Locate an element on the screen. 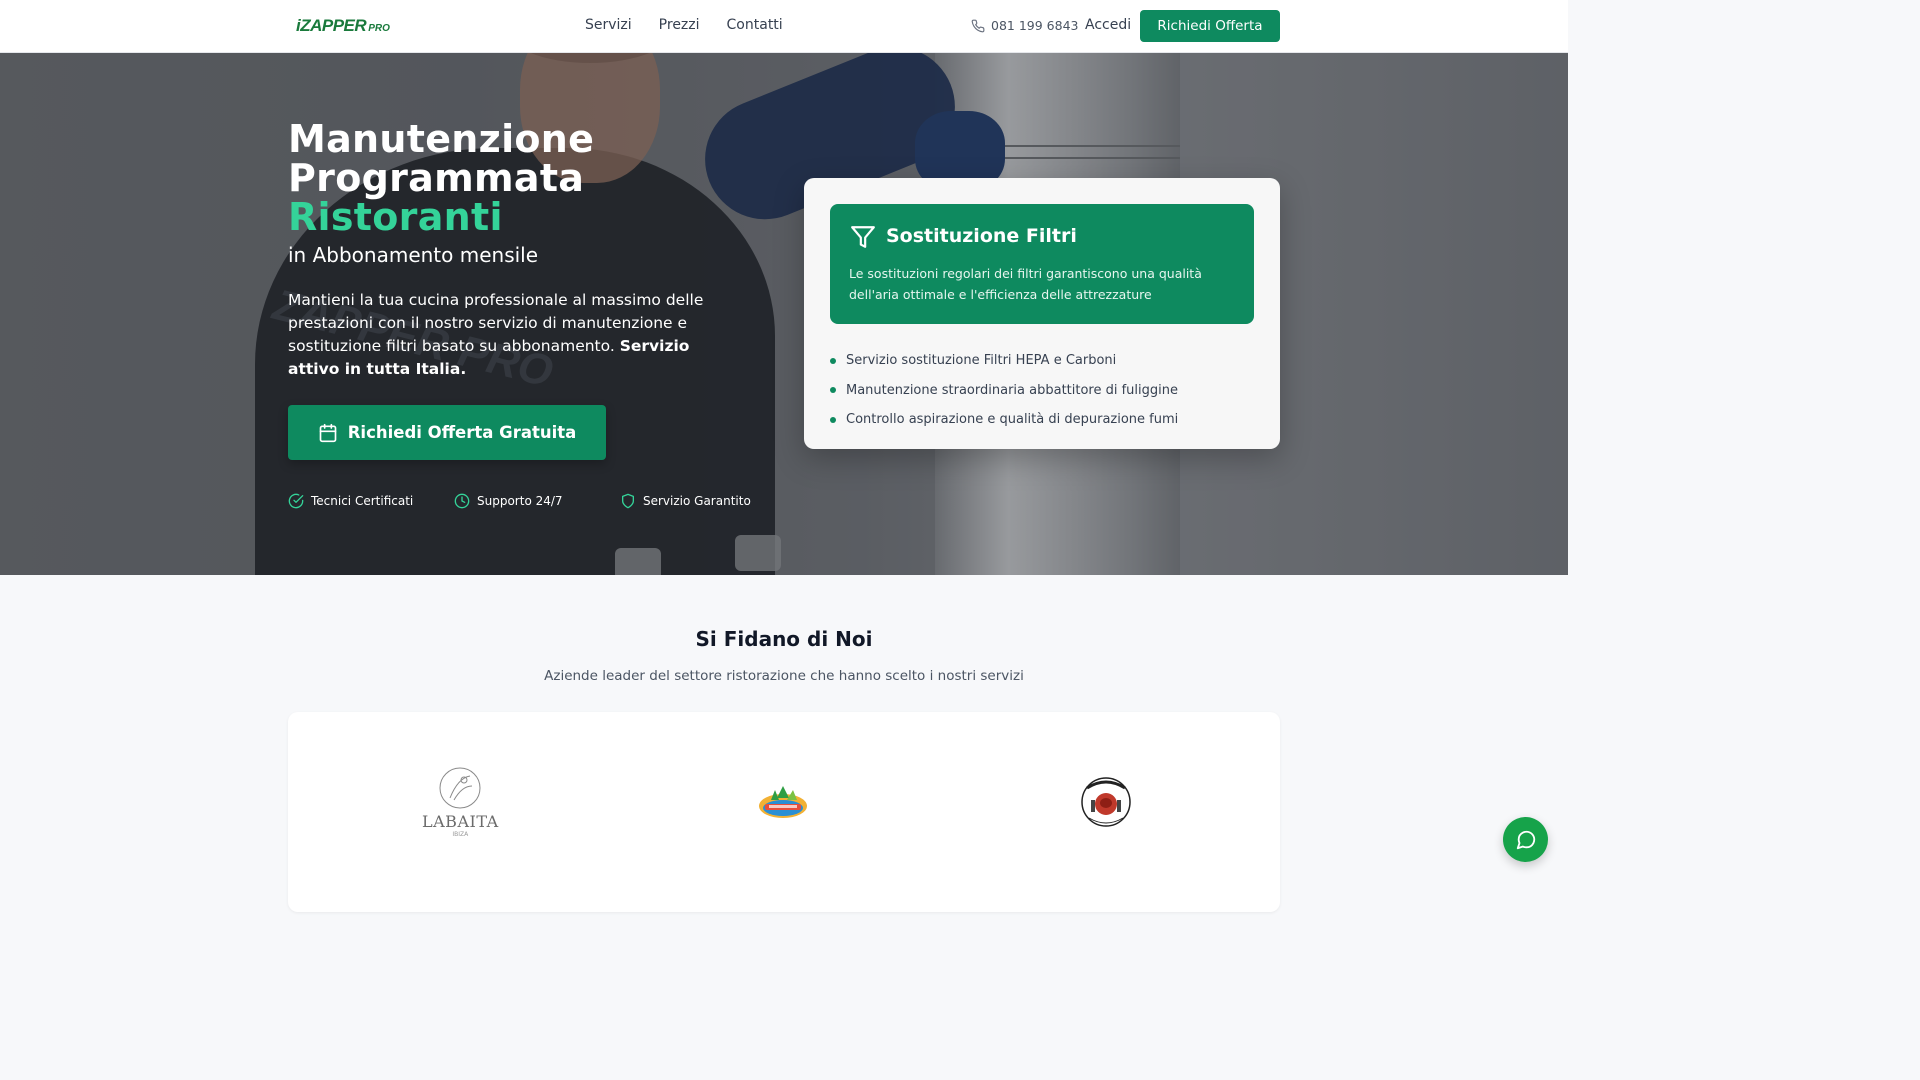  hero-offer-button: Richiedi Offerta Gratuita is located at coordinates (447, 432).